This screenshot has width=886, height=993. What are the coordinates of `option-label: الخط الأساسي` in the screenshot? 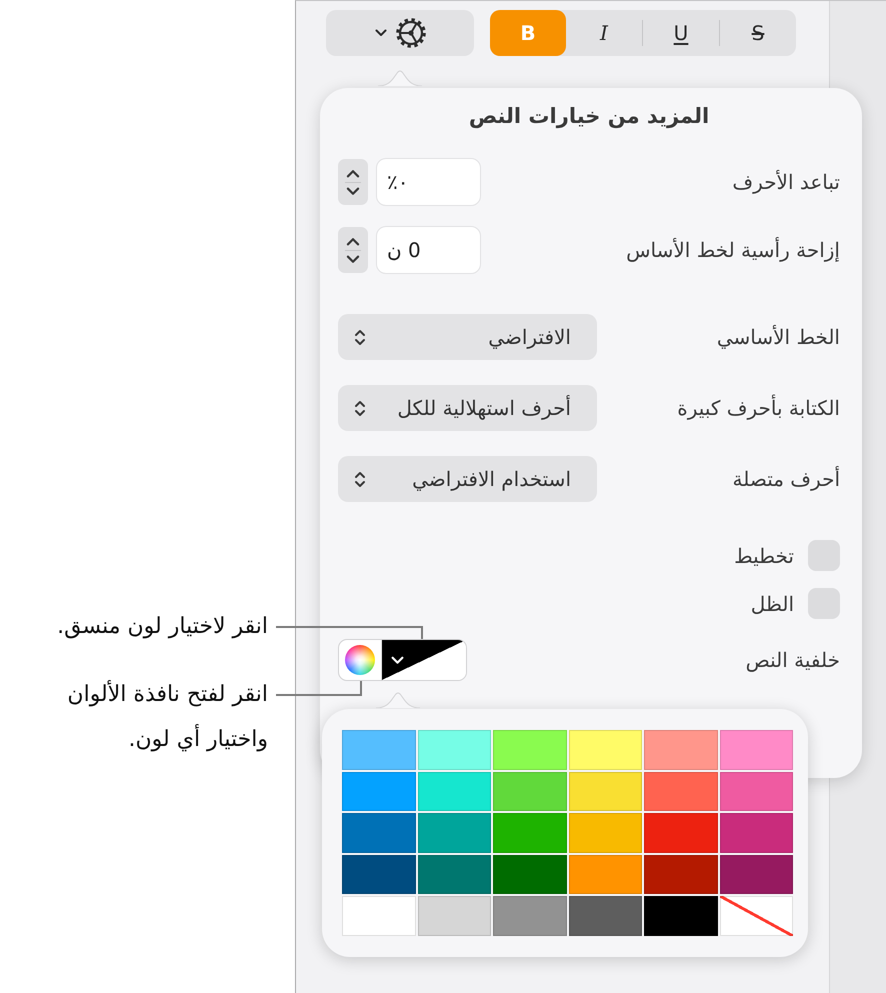 It's located at (778, 337).